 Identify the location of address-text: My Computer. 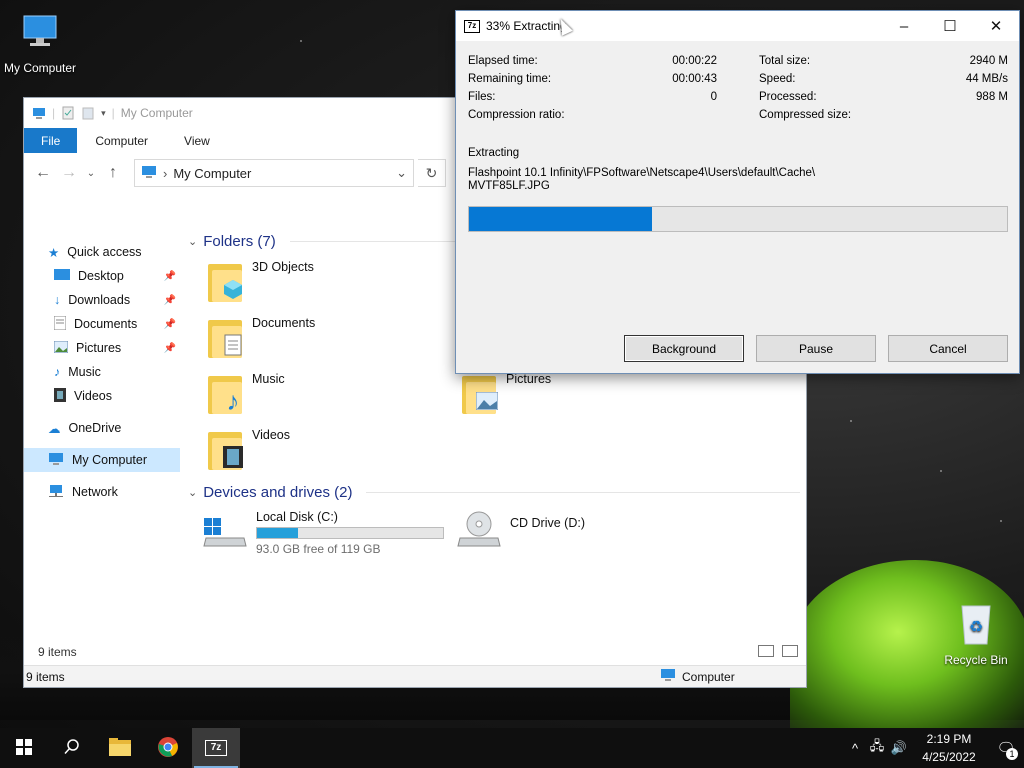
(212, 173).